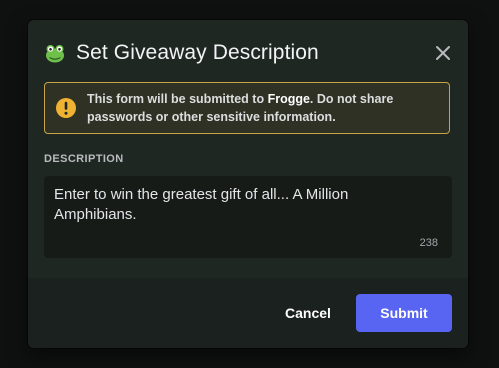 The width and height of the screenshot is (499, 368). What do you see at coordinates (66, 108) in the screenshot?
I see `warning-icon` at bounding box center [66, 108].